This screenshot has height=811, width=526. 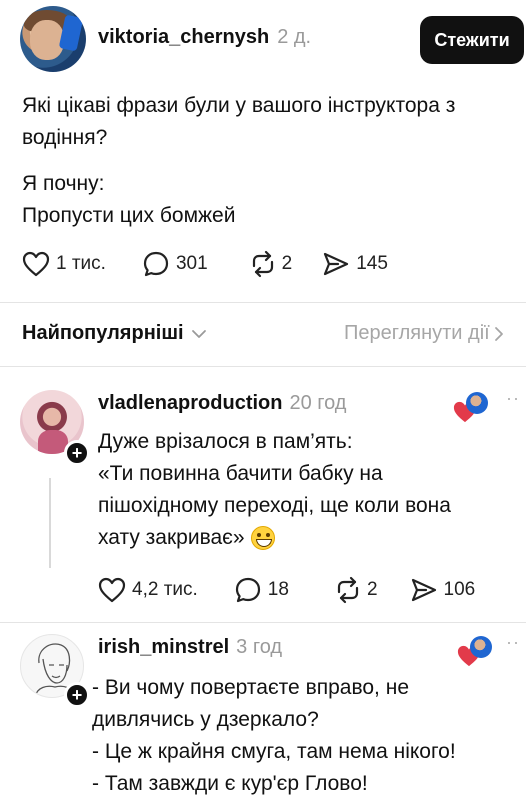 I want to click on comment-line-3: пішохідному переході, ще коли вона, so click(x=274, y=505).